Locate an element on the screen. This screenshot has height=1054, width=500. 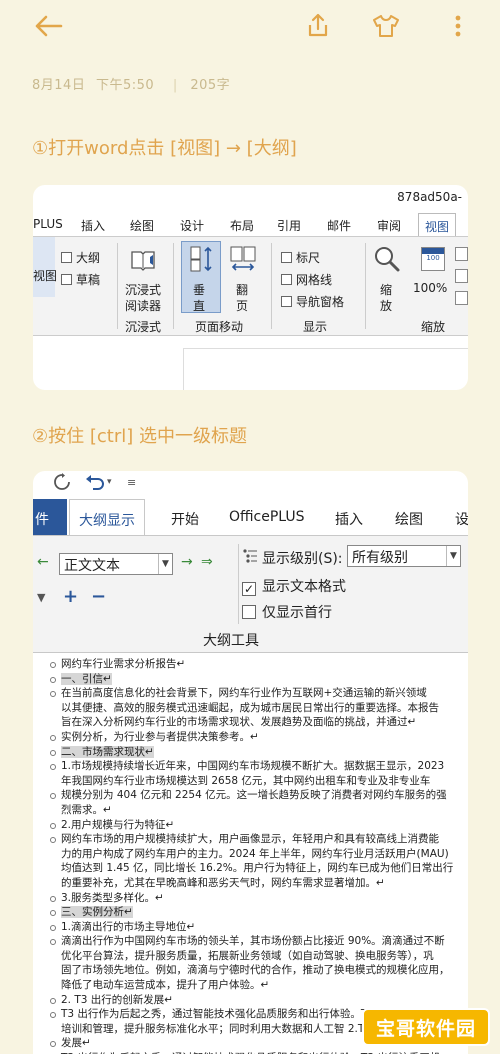
tab-officeplus: PLUS is located at coordinates (48, 224).